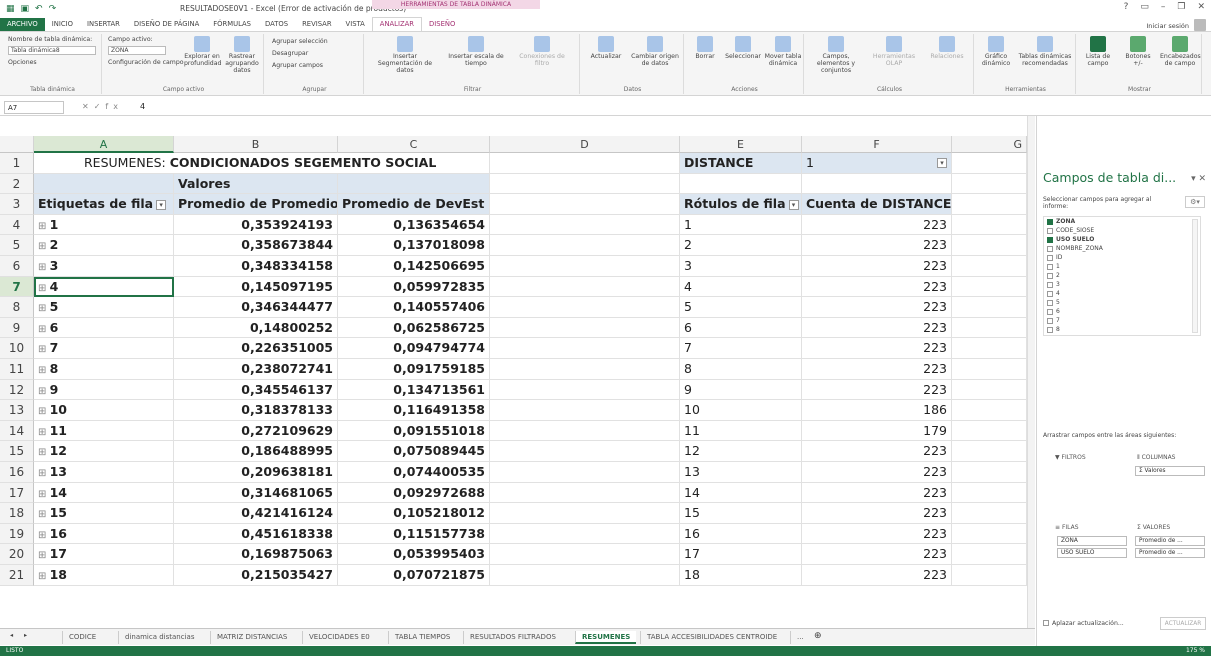 The height and width of the screenshot is (656, 1211). I want to click on cell-b: 0,14800252, so click(256, 328).